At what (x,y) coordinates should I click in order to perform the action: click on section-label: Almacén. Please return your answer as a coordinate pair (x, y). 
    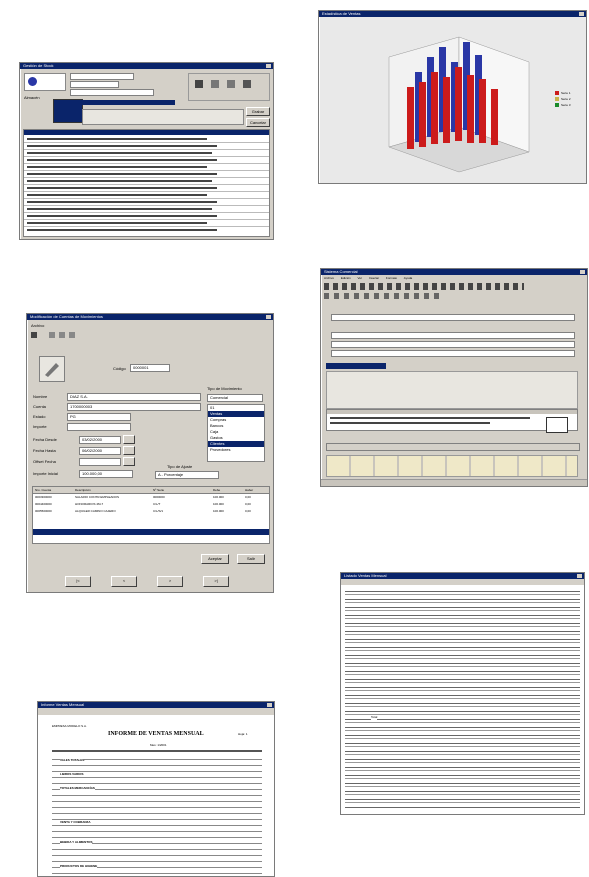
    Looking at the image, I should click on (32, 97).